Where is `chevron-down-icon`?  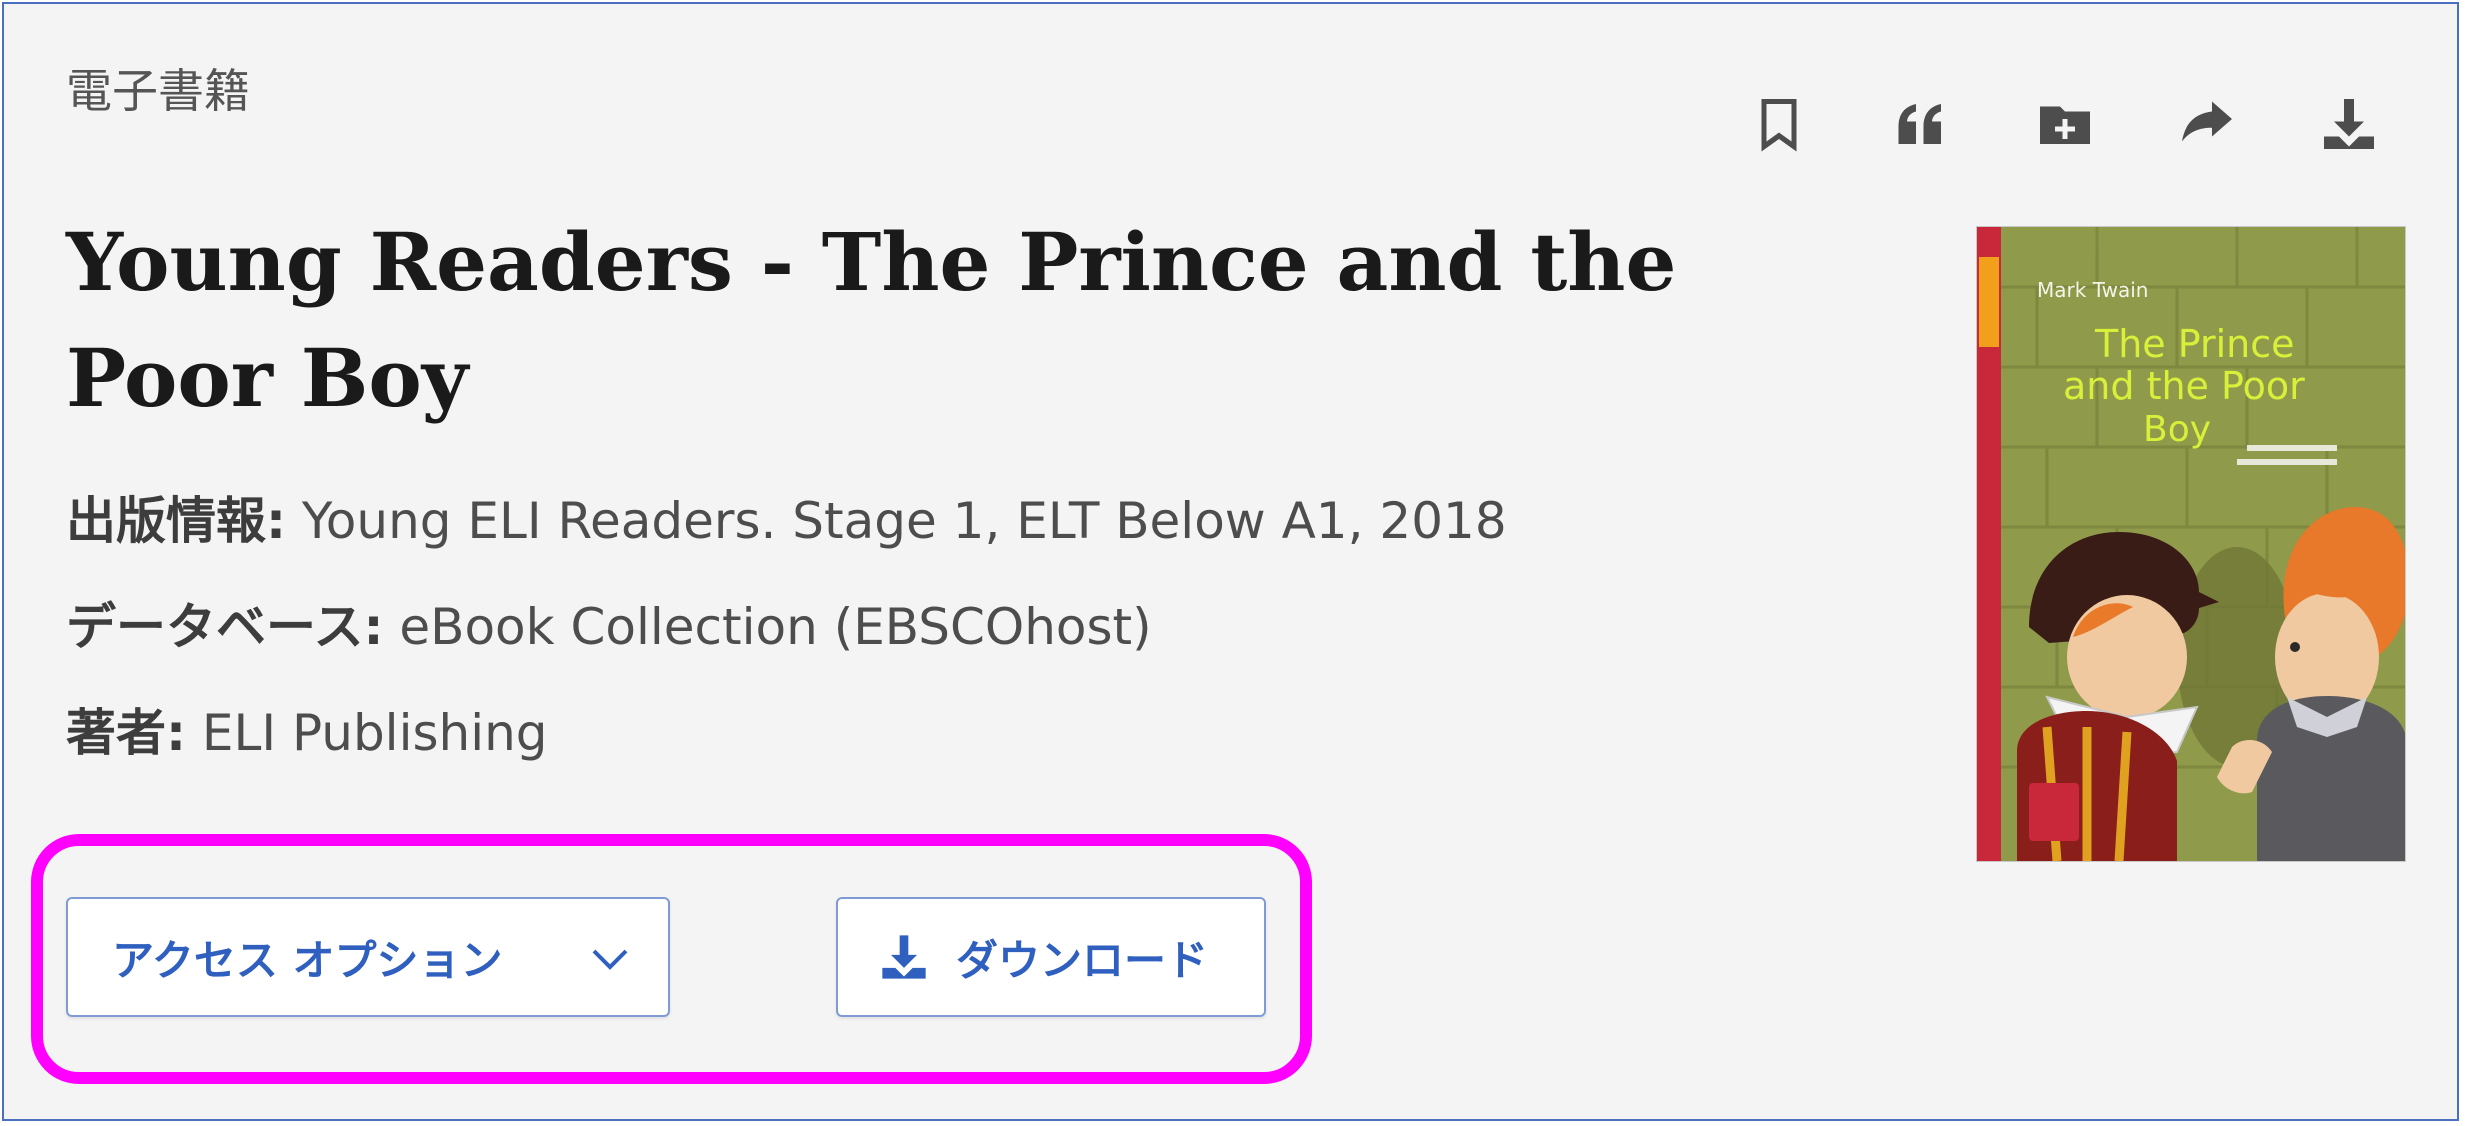 chevron-down-icon is located at coordinates (610, 959).